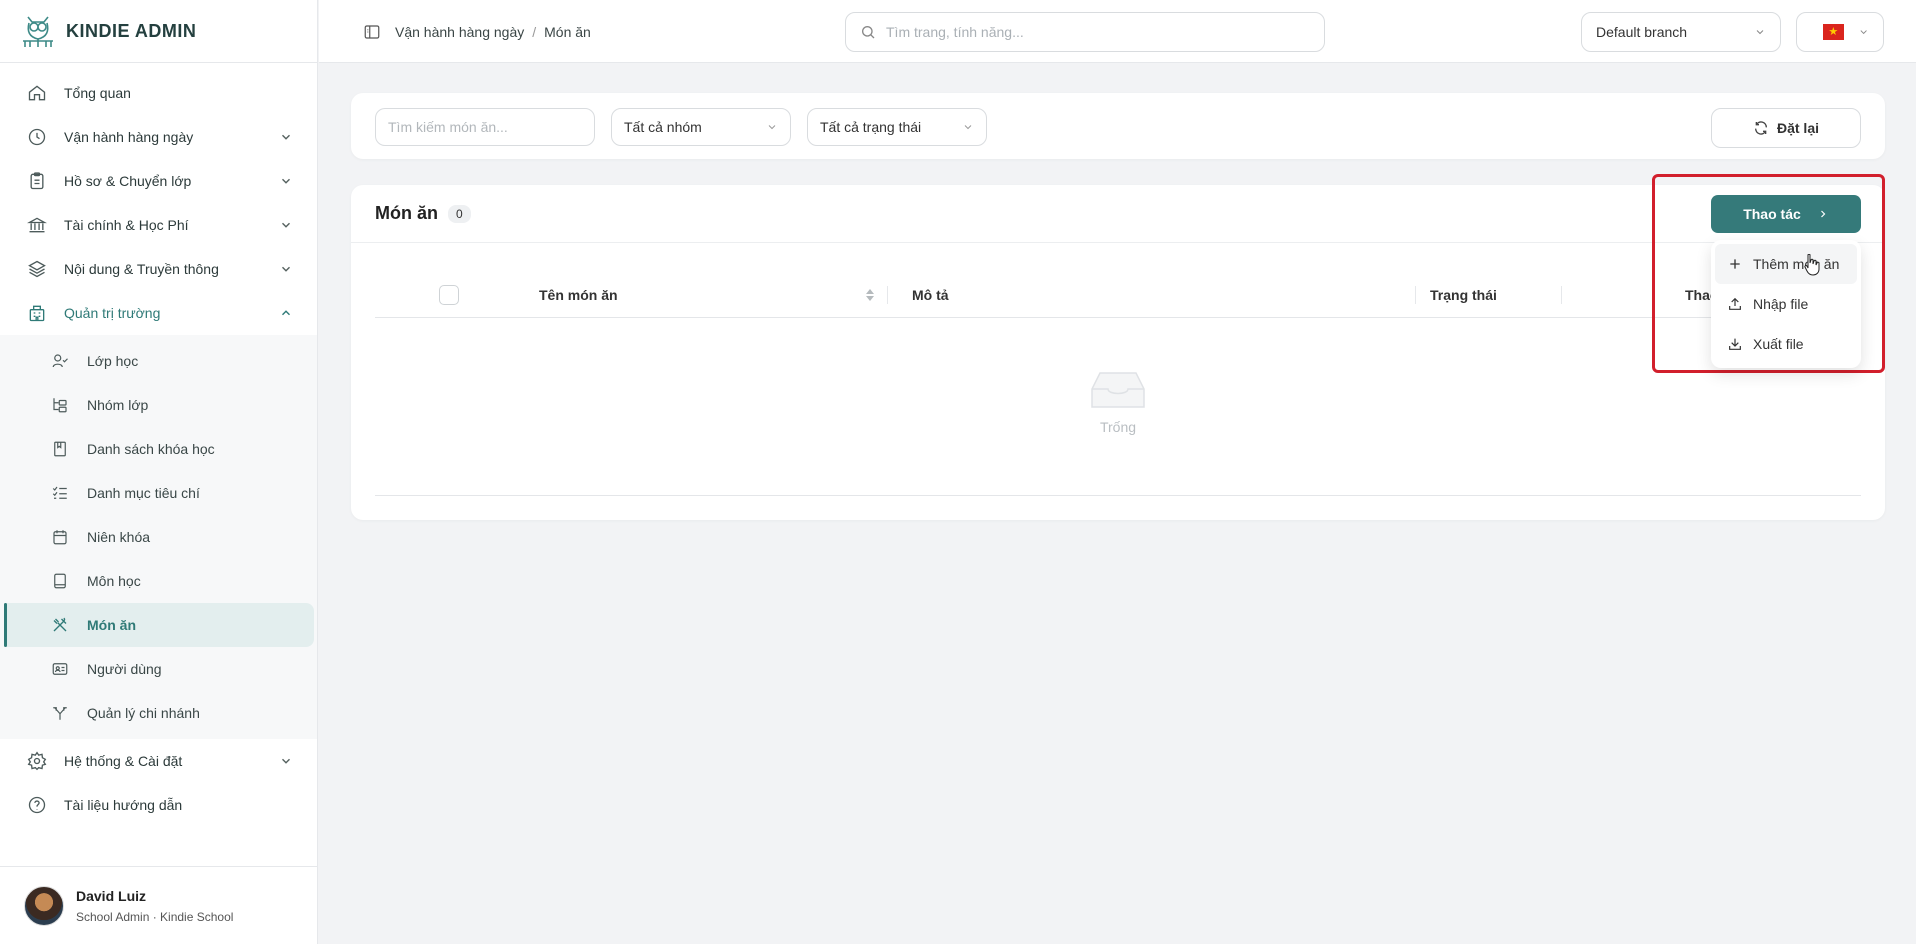  What do you see at coordinates (37, 137) in the screenshot?
I see `clock-icon` at bounding box center [37, 137].